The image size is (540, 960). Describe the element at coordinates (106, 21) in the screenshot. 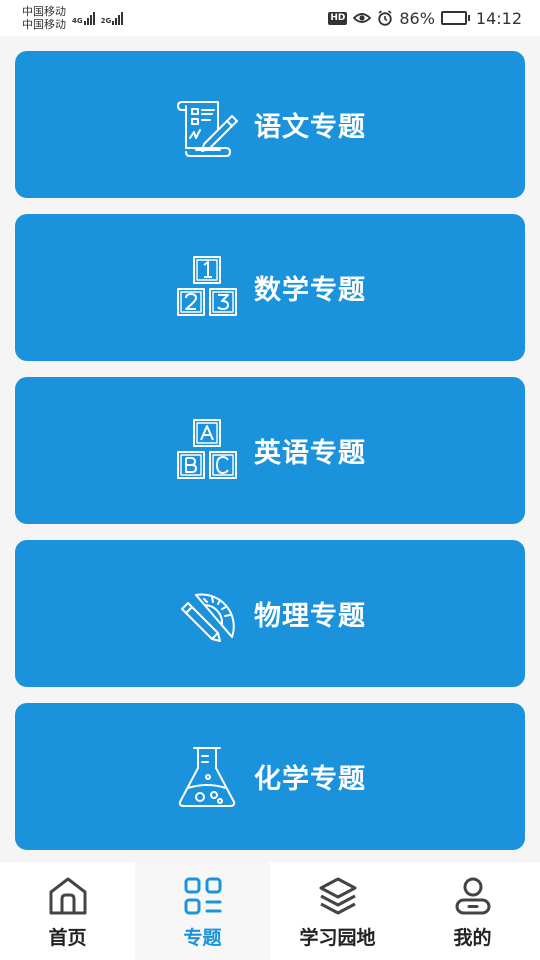

I see `network-type-2: 2G` at that location.